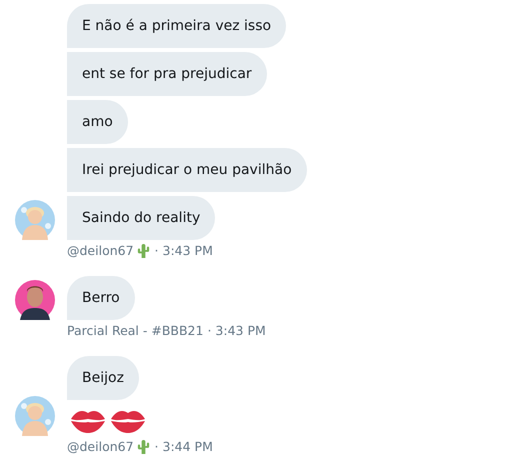 This screenshot has height=462, width=519. I want to click on sender-name: Parcial Real - #BBB21, so click(135, 330).